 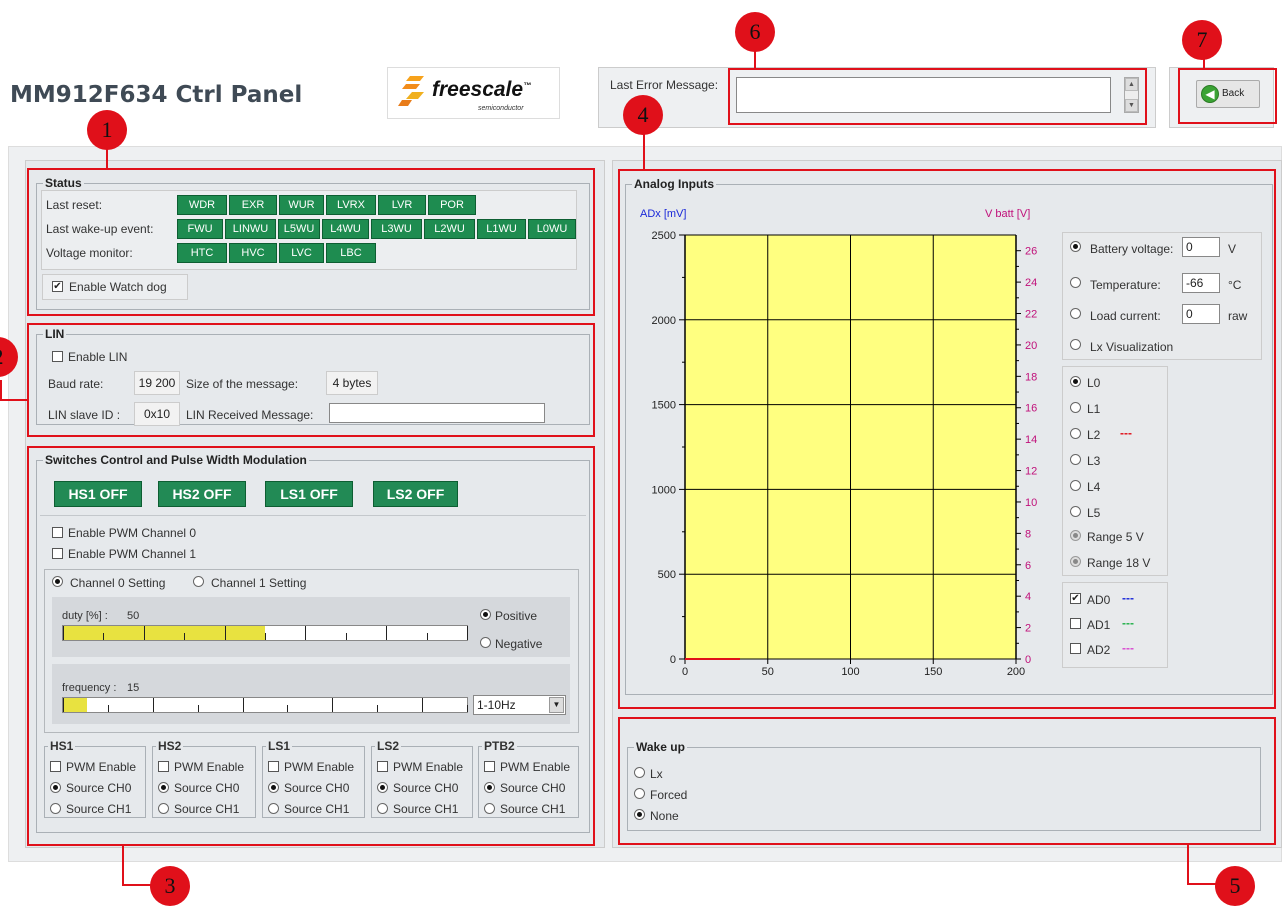 I want to click on ad0-checkbox: ✔, so click(x=1075, y=598).